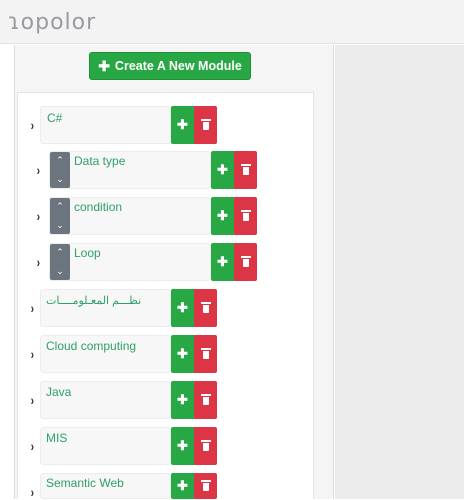 The image size is (464, 500). I want to click on module-name: condition, so click(98, 207).